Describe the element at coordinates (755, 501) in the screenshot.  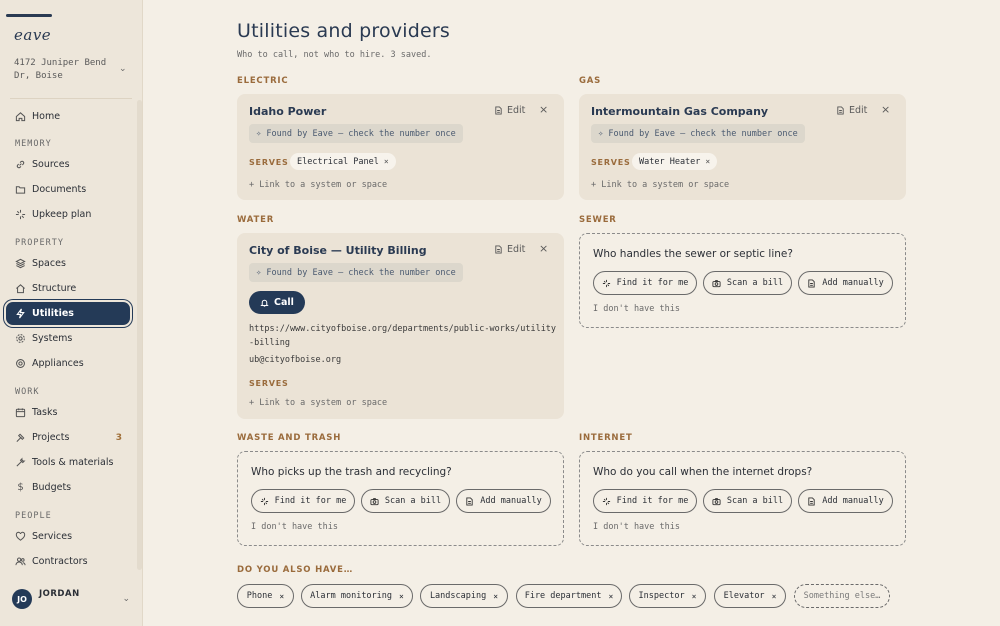
I see `scan-label: Scan a bill` at that location.